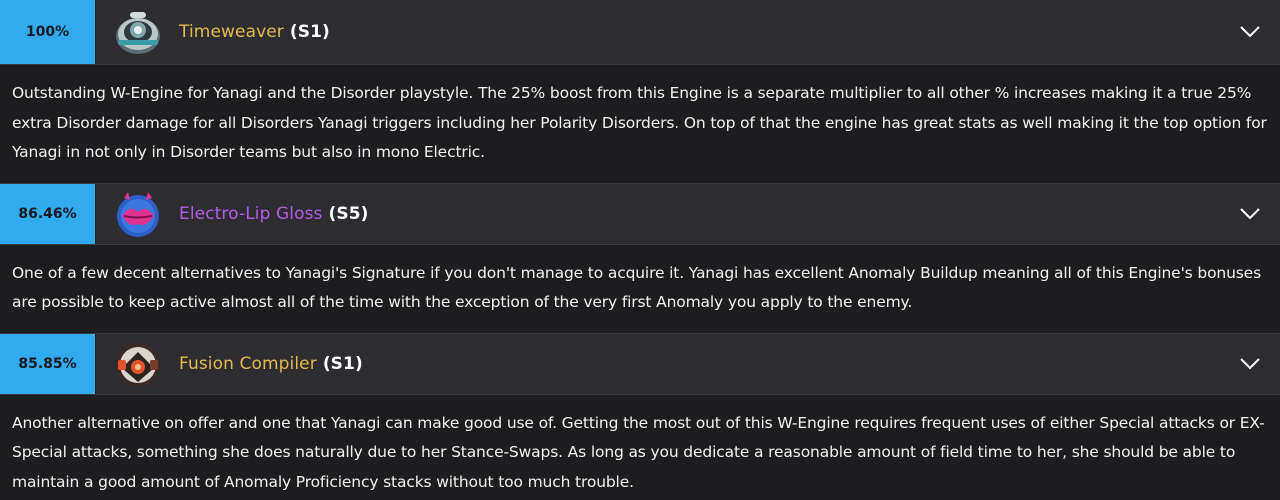  What do you see at coordinates (231, 32) in the screenshot?
I see `engine-name: Timeweaver` at bounding box center [231, 32].